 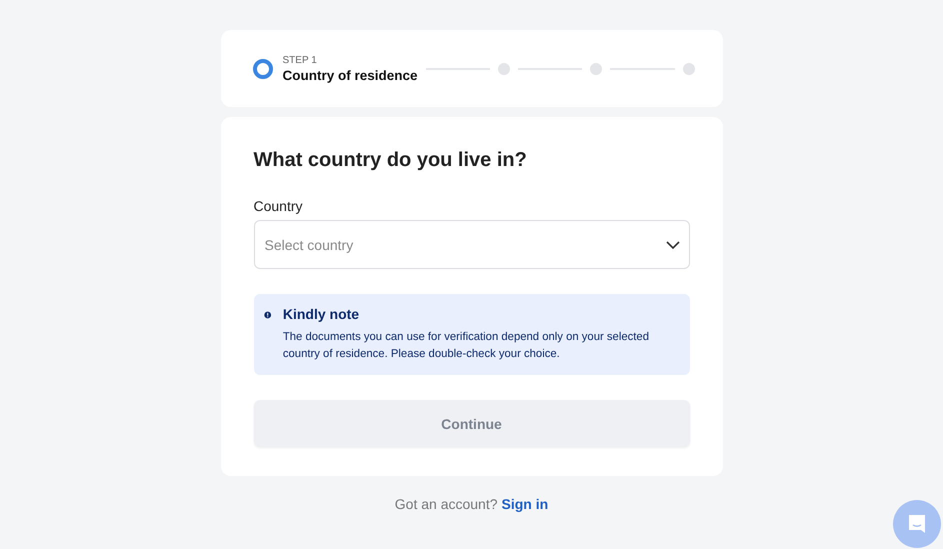 I want to click on step-caption: STEP 1, so click(x=300, y=60).